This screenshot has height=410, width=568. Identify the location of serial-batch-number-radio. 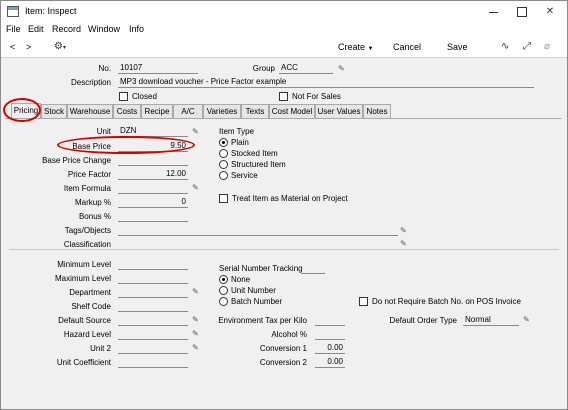
(223, 301).